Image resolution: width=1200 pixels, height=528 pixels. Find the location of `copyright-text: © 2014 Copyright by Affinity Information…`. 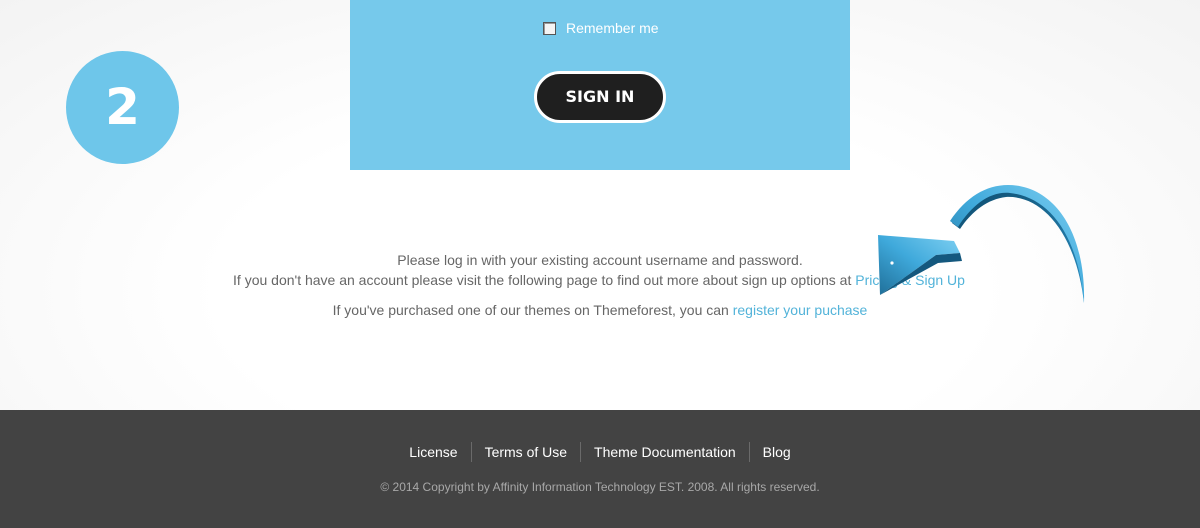

copyright-text: © 2014 Copyright by Affinity Information… is located at coordinates (600, 487).